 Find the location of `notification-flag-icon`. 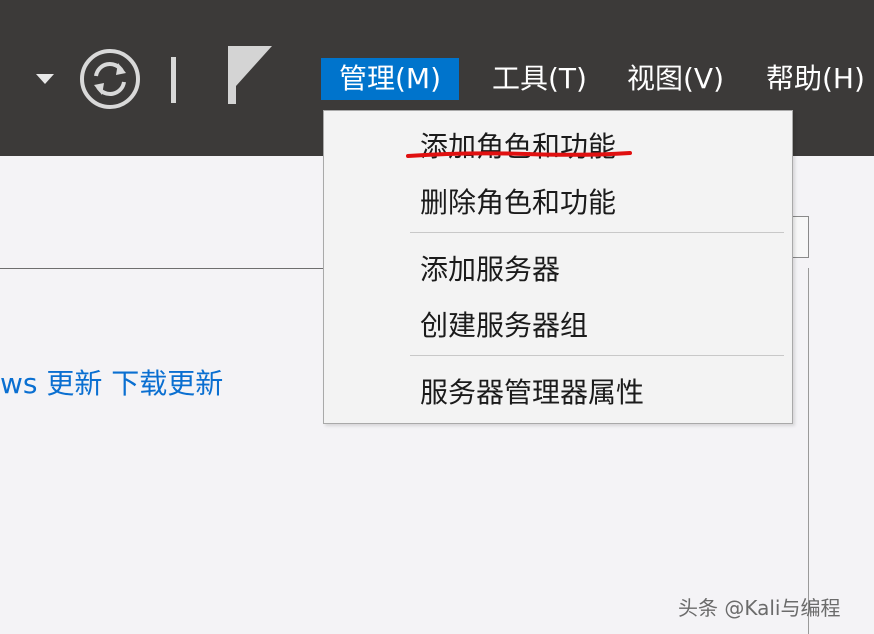

notification-flag-icon is located at coordinates (250, 75).